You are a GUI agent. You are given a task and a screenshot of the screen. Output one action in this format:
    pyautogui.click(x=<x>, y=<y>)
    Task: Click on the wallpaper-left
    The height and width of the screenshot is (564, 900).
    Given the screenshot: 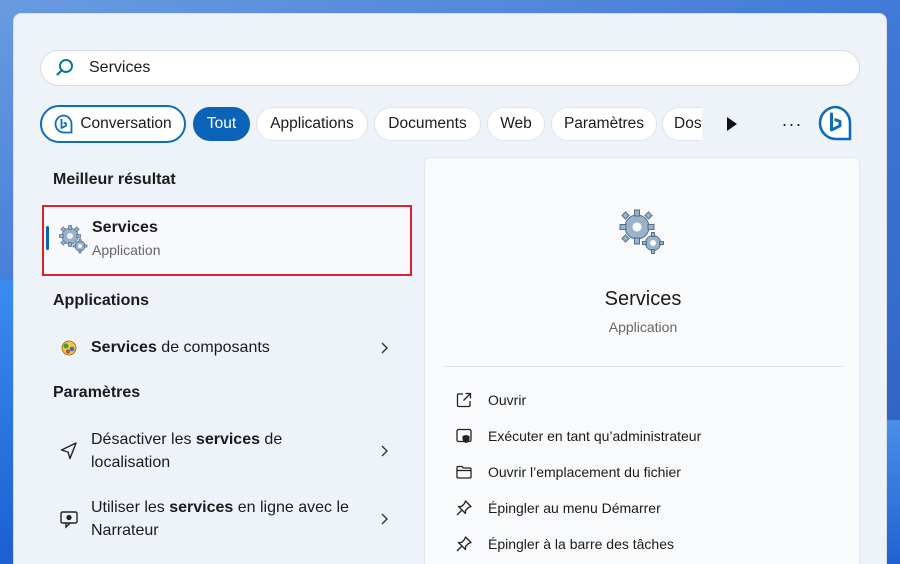 What is the action you would take?
    pyautogui.click(x=7, y=422)
    